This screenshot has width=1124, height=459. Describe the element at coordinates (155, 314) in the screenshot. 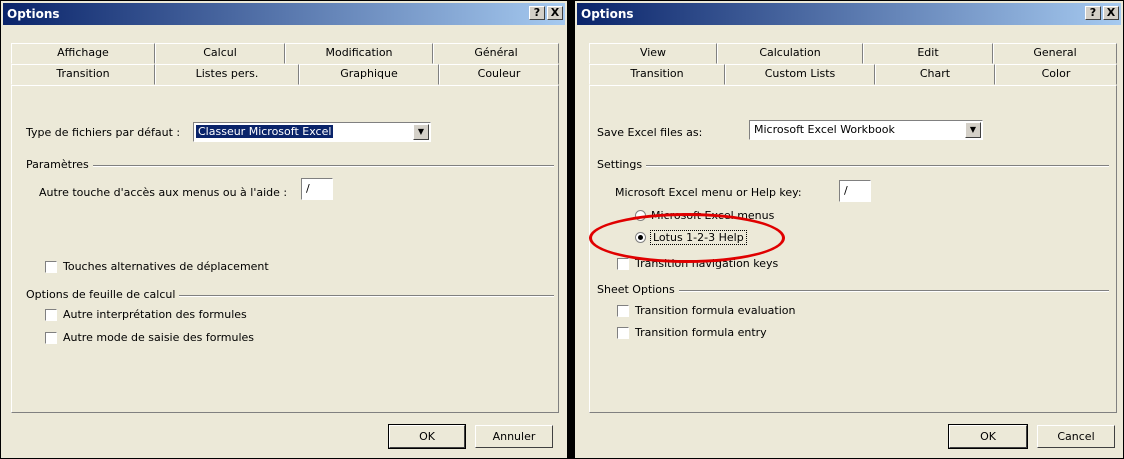

I see `formula-eval-label: Autre interprétation des formules` at that location.